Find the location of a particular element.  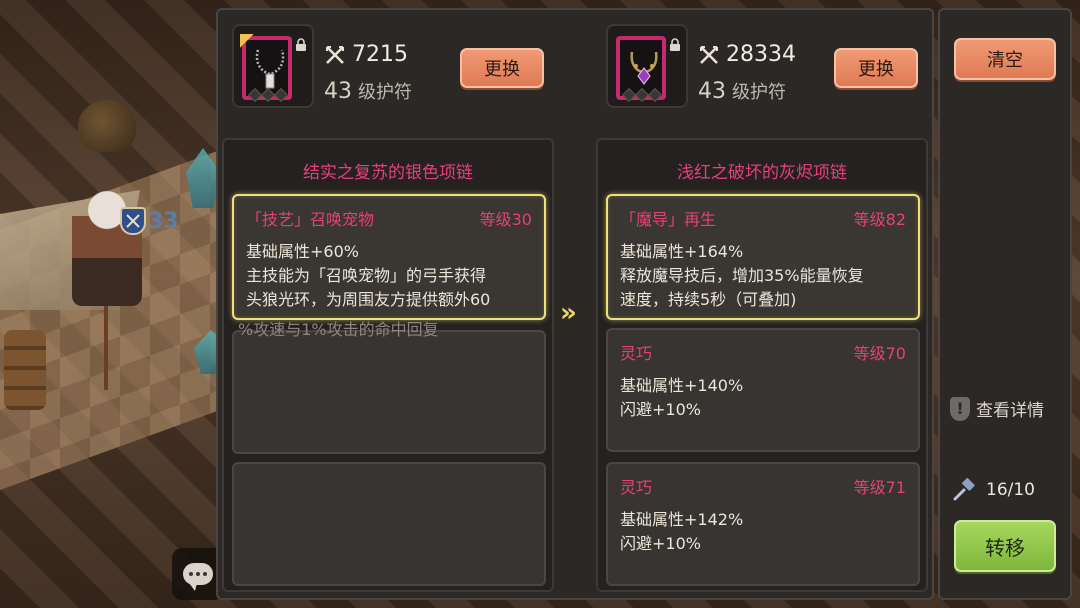

transfer-button: 转移 is located at coordinates (1005, 546).